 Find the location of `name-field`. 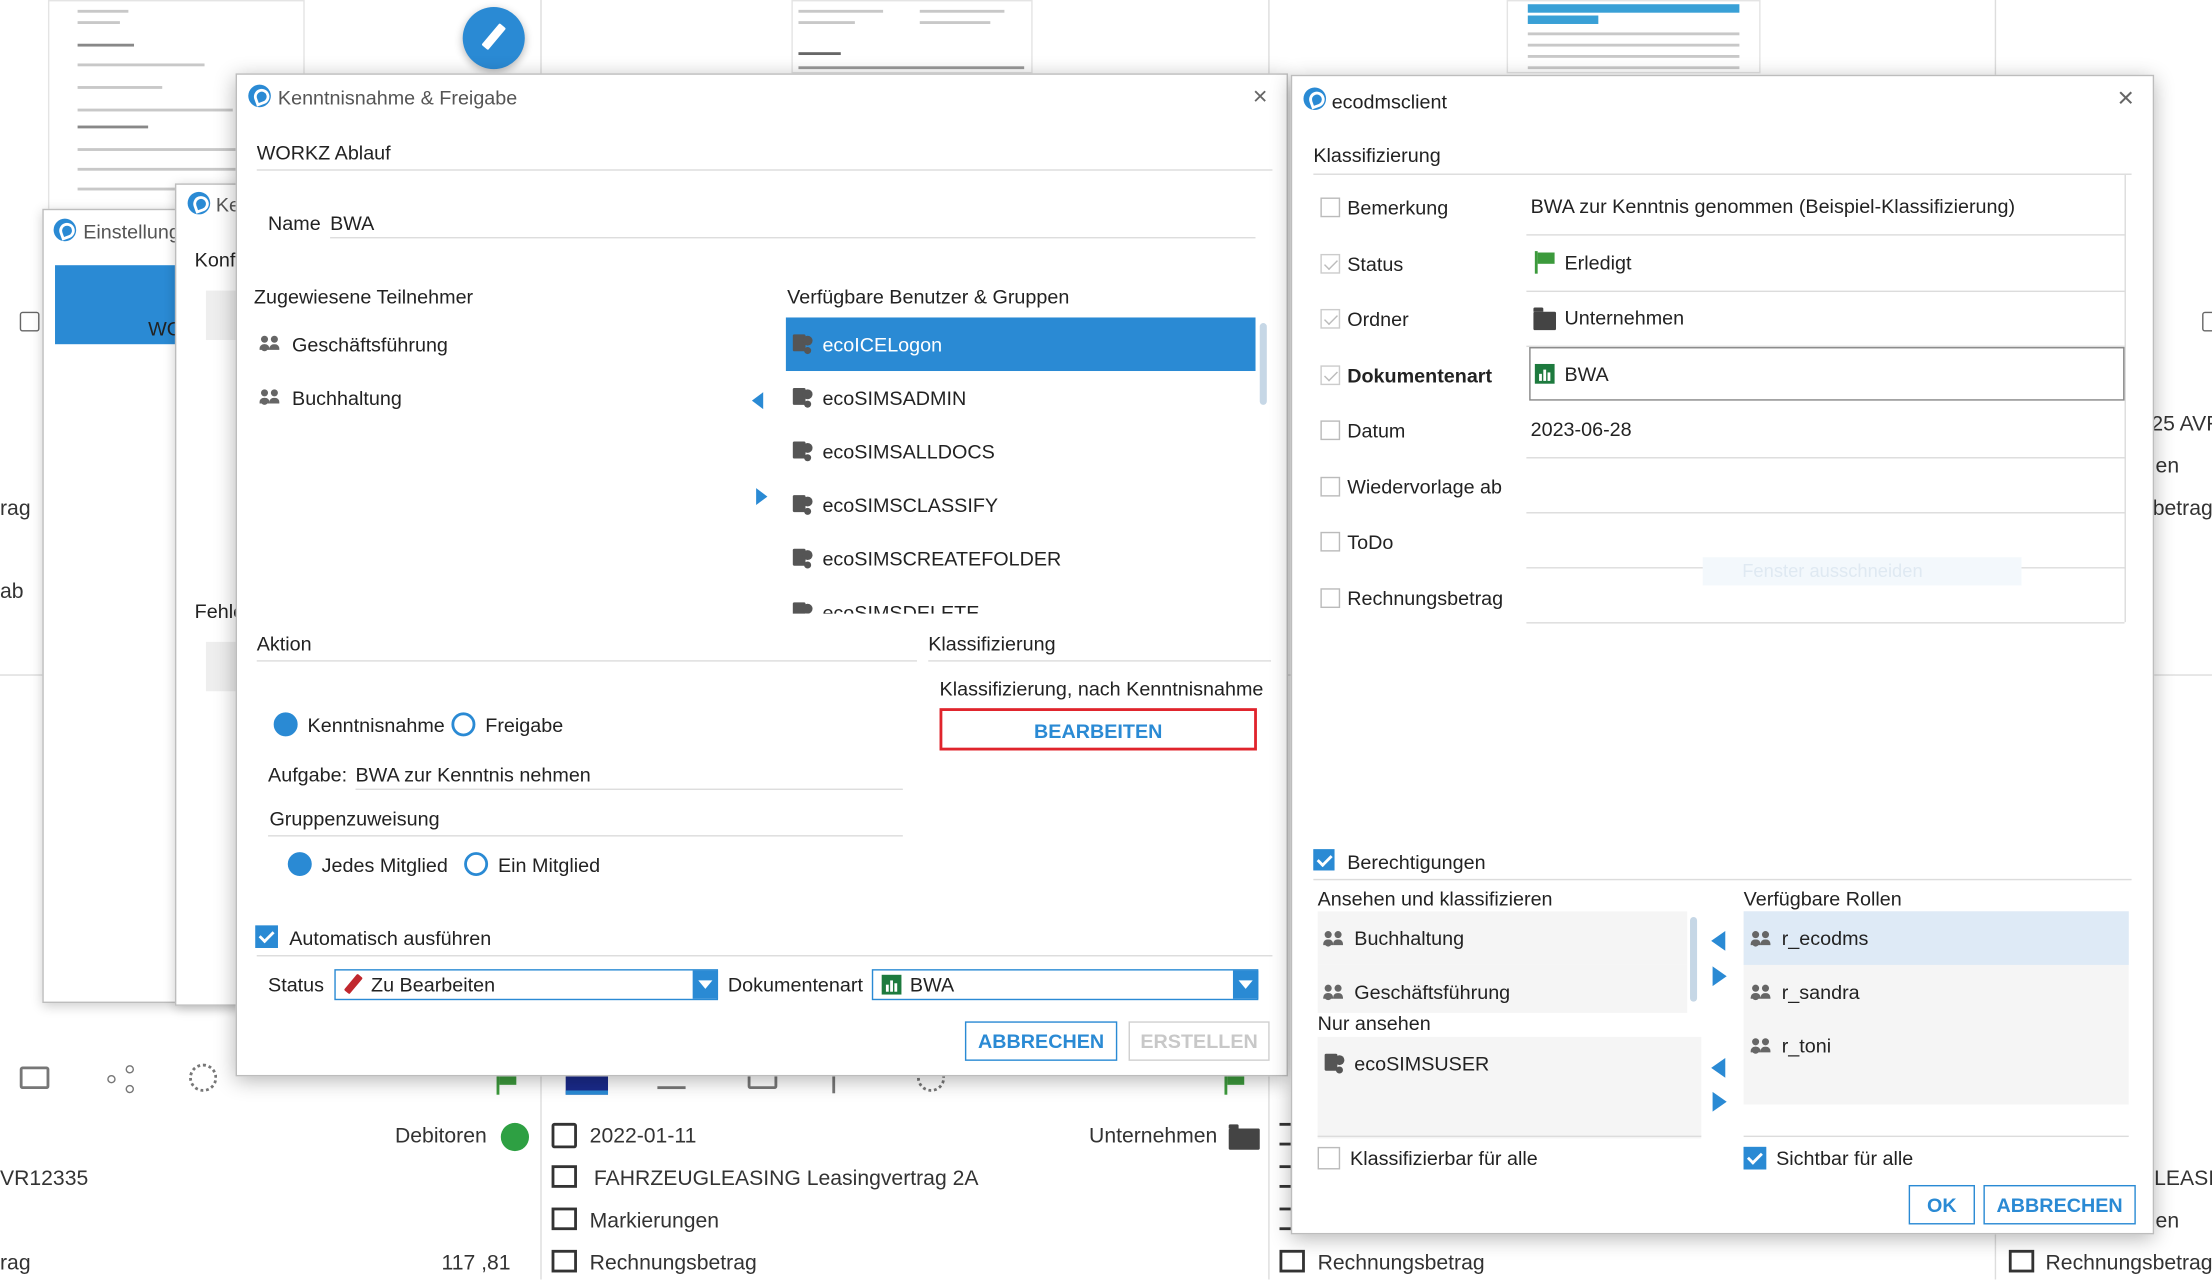

name-field is located at coordinates (793, 223).